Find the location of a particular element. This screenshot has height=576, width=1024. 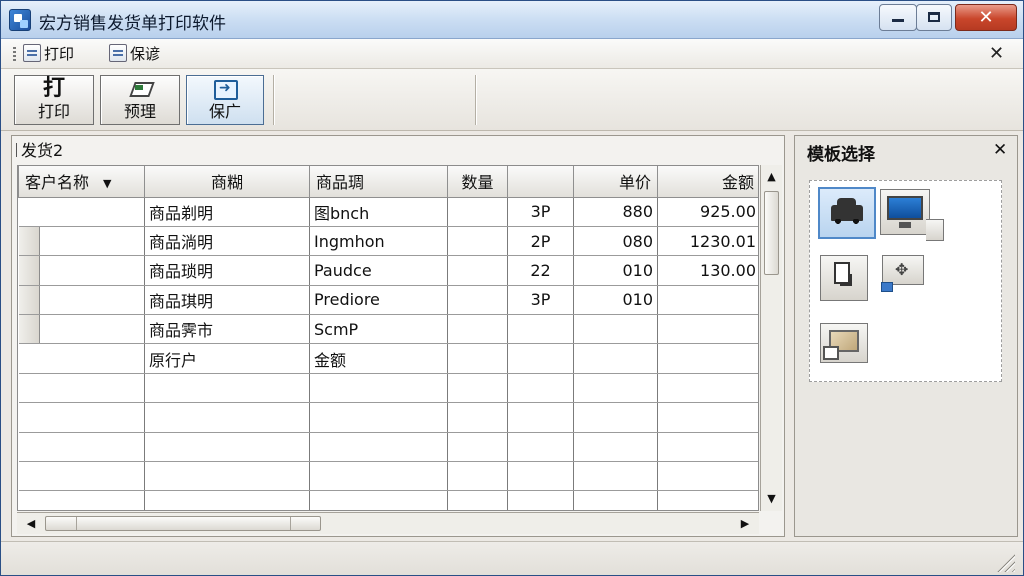

document-template-icon is located at coordinates (844, 278).